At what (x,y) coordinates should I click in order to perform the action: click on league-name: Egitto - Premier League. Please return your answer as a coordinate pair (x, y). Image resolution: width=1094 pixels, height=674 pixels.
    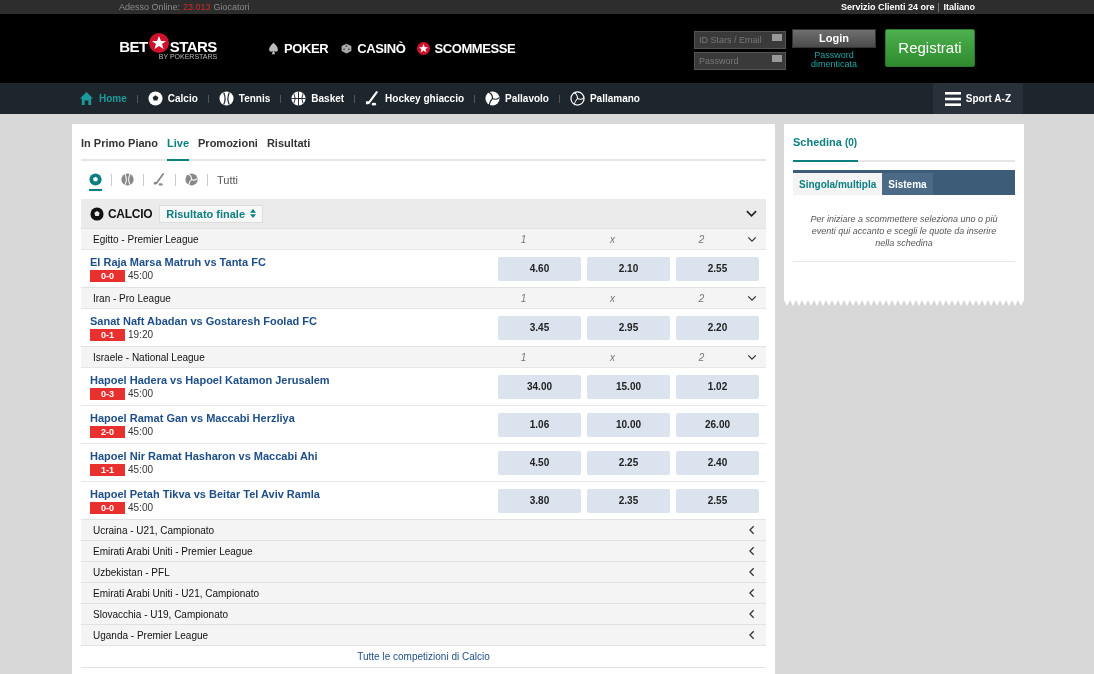
    Looking at the image, I should click on (146, 239).